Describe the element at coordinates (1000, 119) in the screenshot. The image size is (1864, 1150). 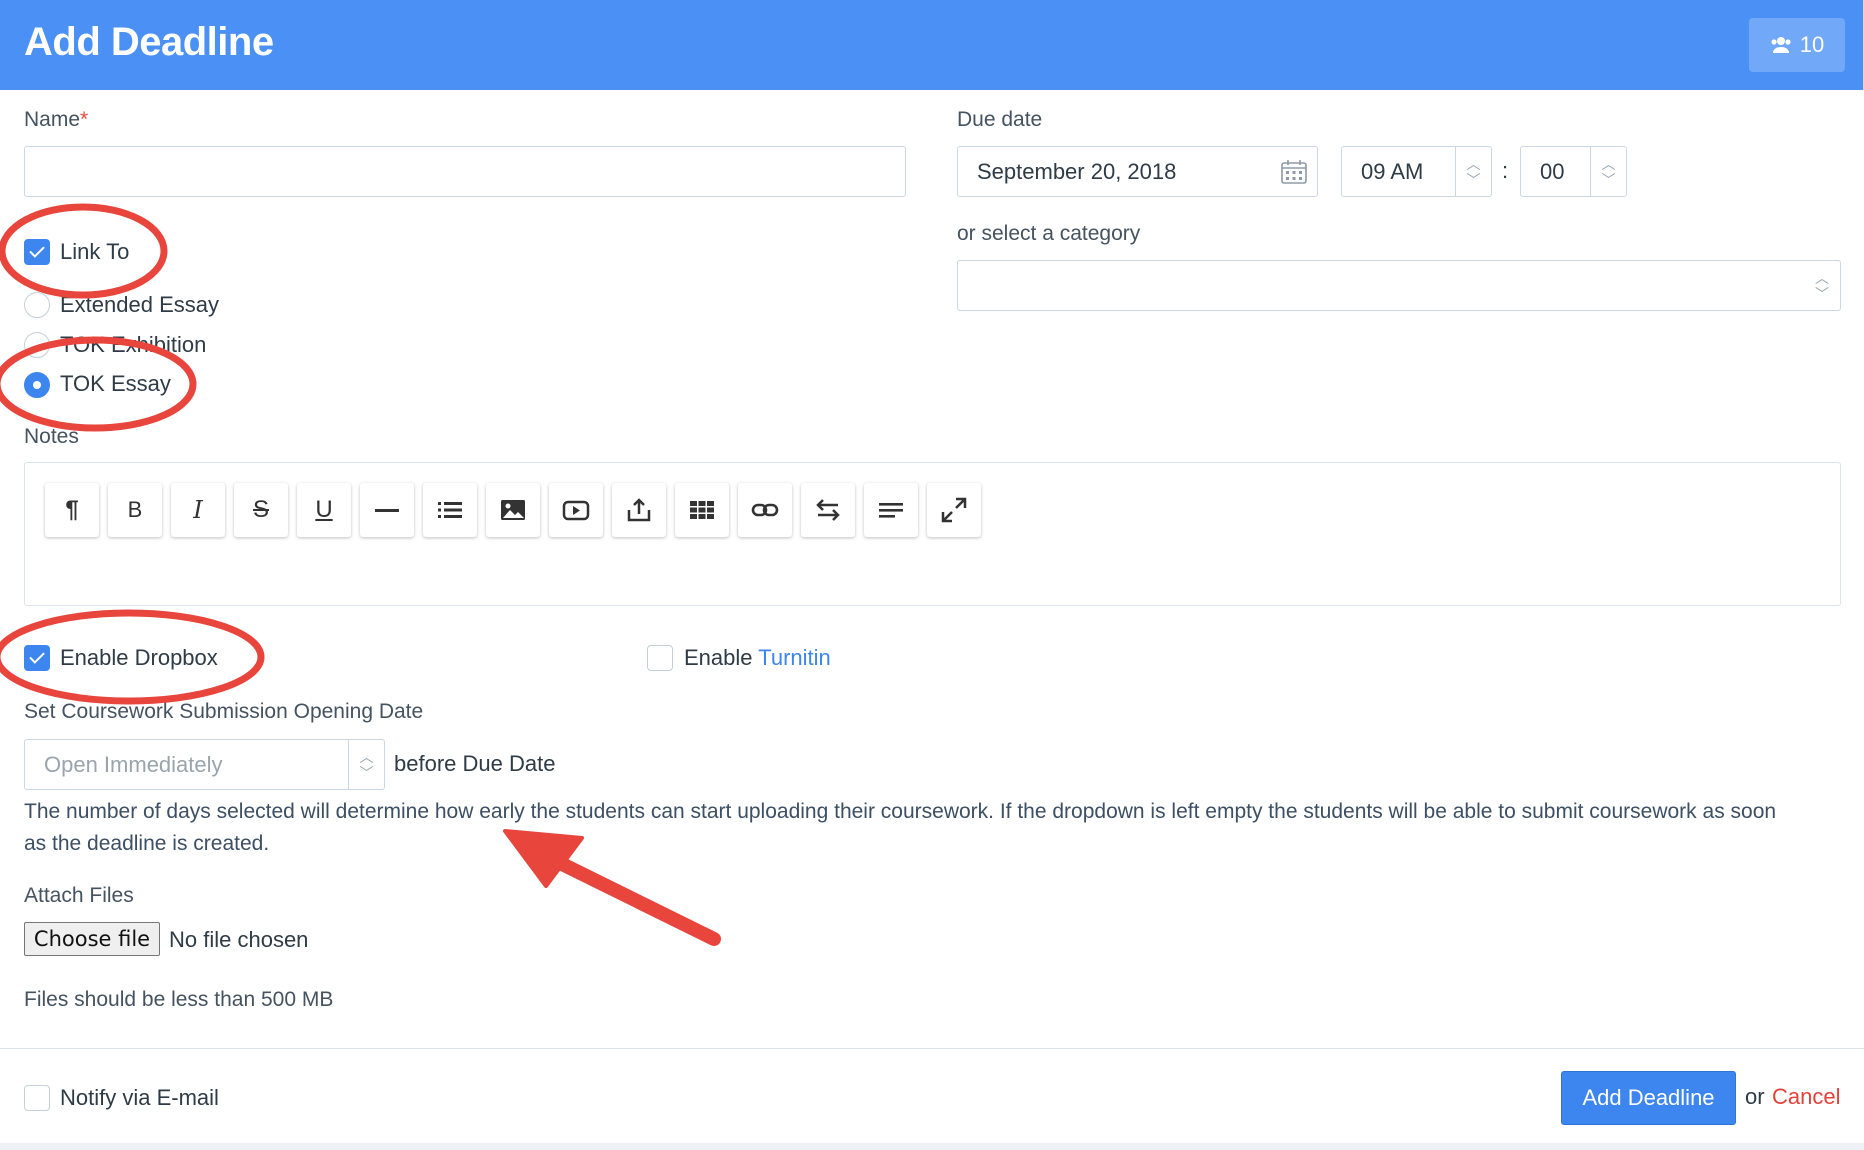
I see `due-date-label: Due date` at that location.